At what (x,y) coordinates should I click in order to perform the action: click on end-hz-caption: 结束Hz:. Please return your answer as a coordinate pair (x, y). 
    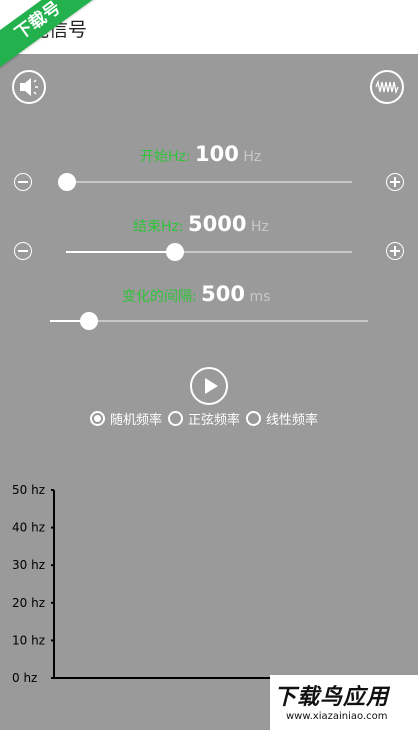
    Looking at the image, I should click on (158, 227).